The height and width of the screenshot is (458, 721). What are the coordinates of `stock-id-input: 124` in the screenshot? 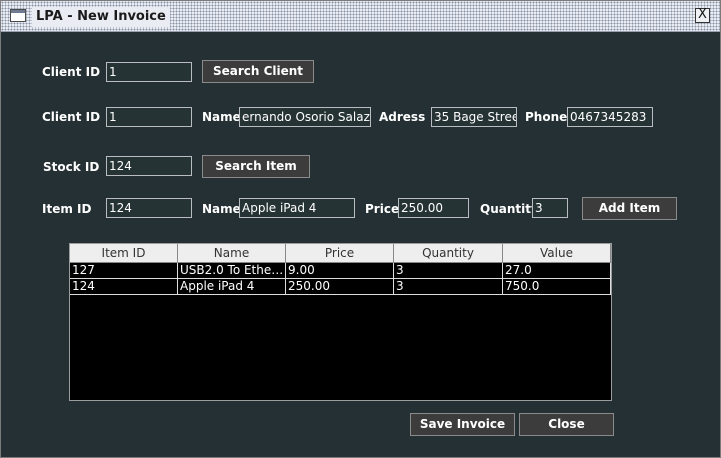 It's located at (149, 166).